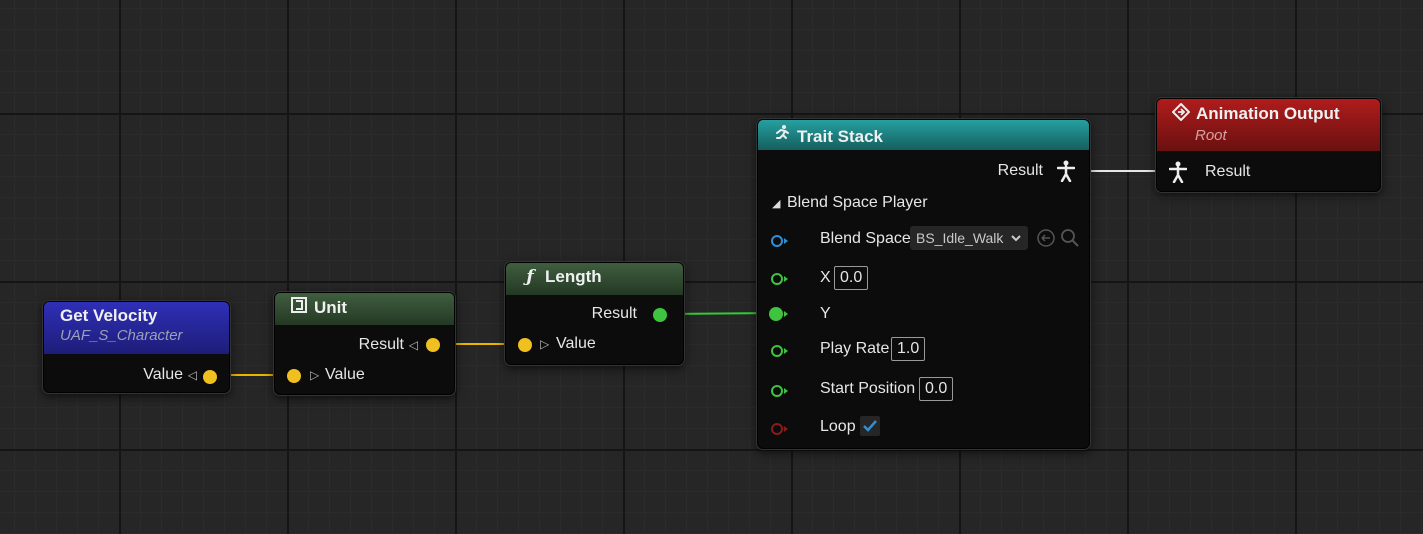 Image resolution: width=1423 pixels, height=534 pixels. I want to click on browse-search-icon, so click(1070, 240).